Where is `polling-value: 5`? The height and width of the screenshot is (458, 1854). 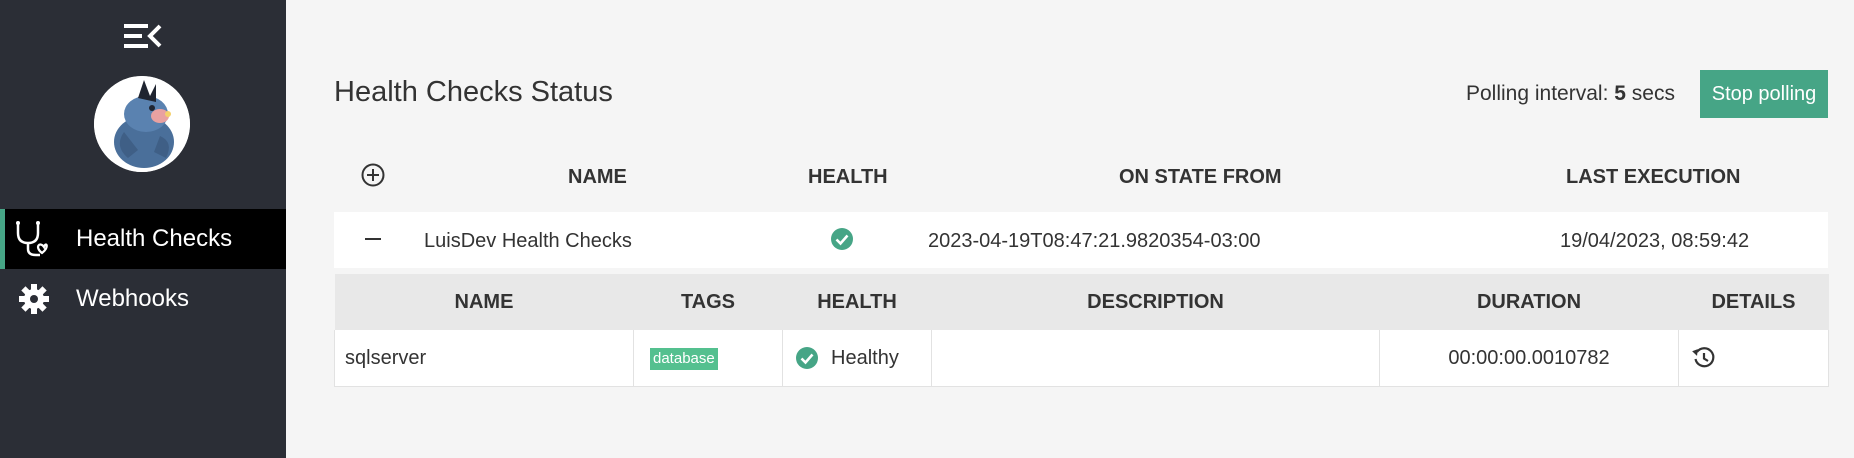
polling-value: 5 is located at coordinates (1620, 93).